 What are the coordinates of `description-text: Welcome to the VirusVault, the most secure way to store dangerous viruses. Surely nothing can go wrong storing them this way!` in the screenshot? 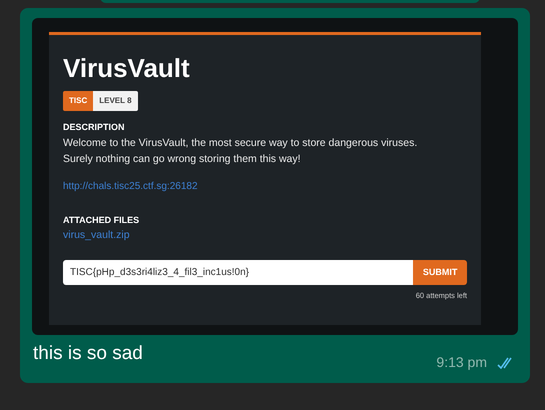 It's located at (240, 151).